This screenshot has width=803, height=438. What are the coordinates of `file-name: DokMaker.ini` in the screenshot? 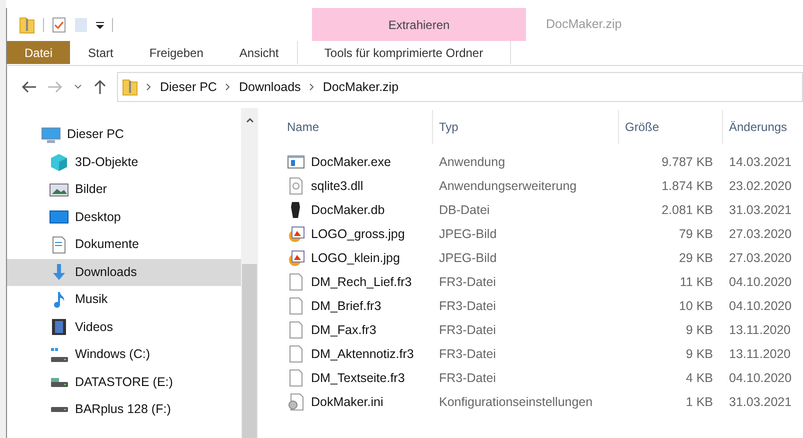 It's located at (347, 402).